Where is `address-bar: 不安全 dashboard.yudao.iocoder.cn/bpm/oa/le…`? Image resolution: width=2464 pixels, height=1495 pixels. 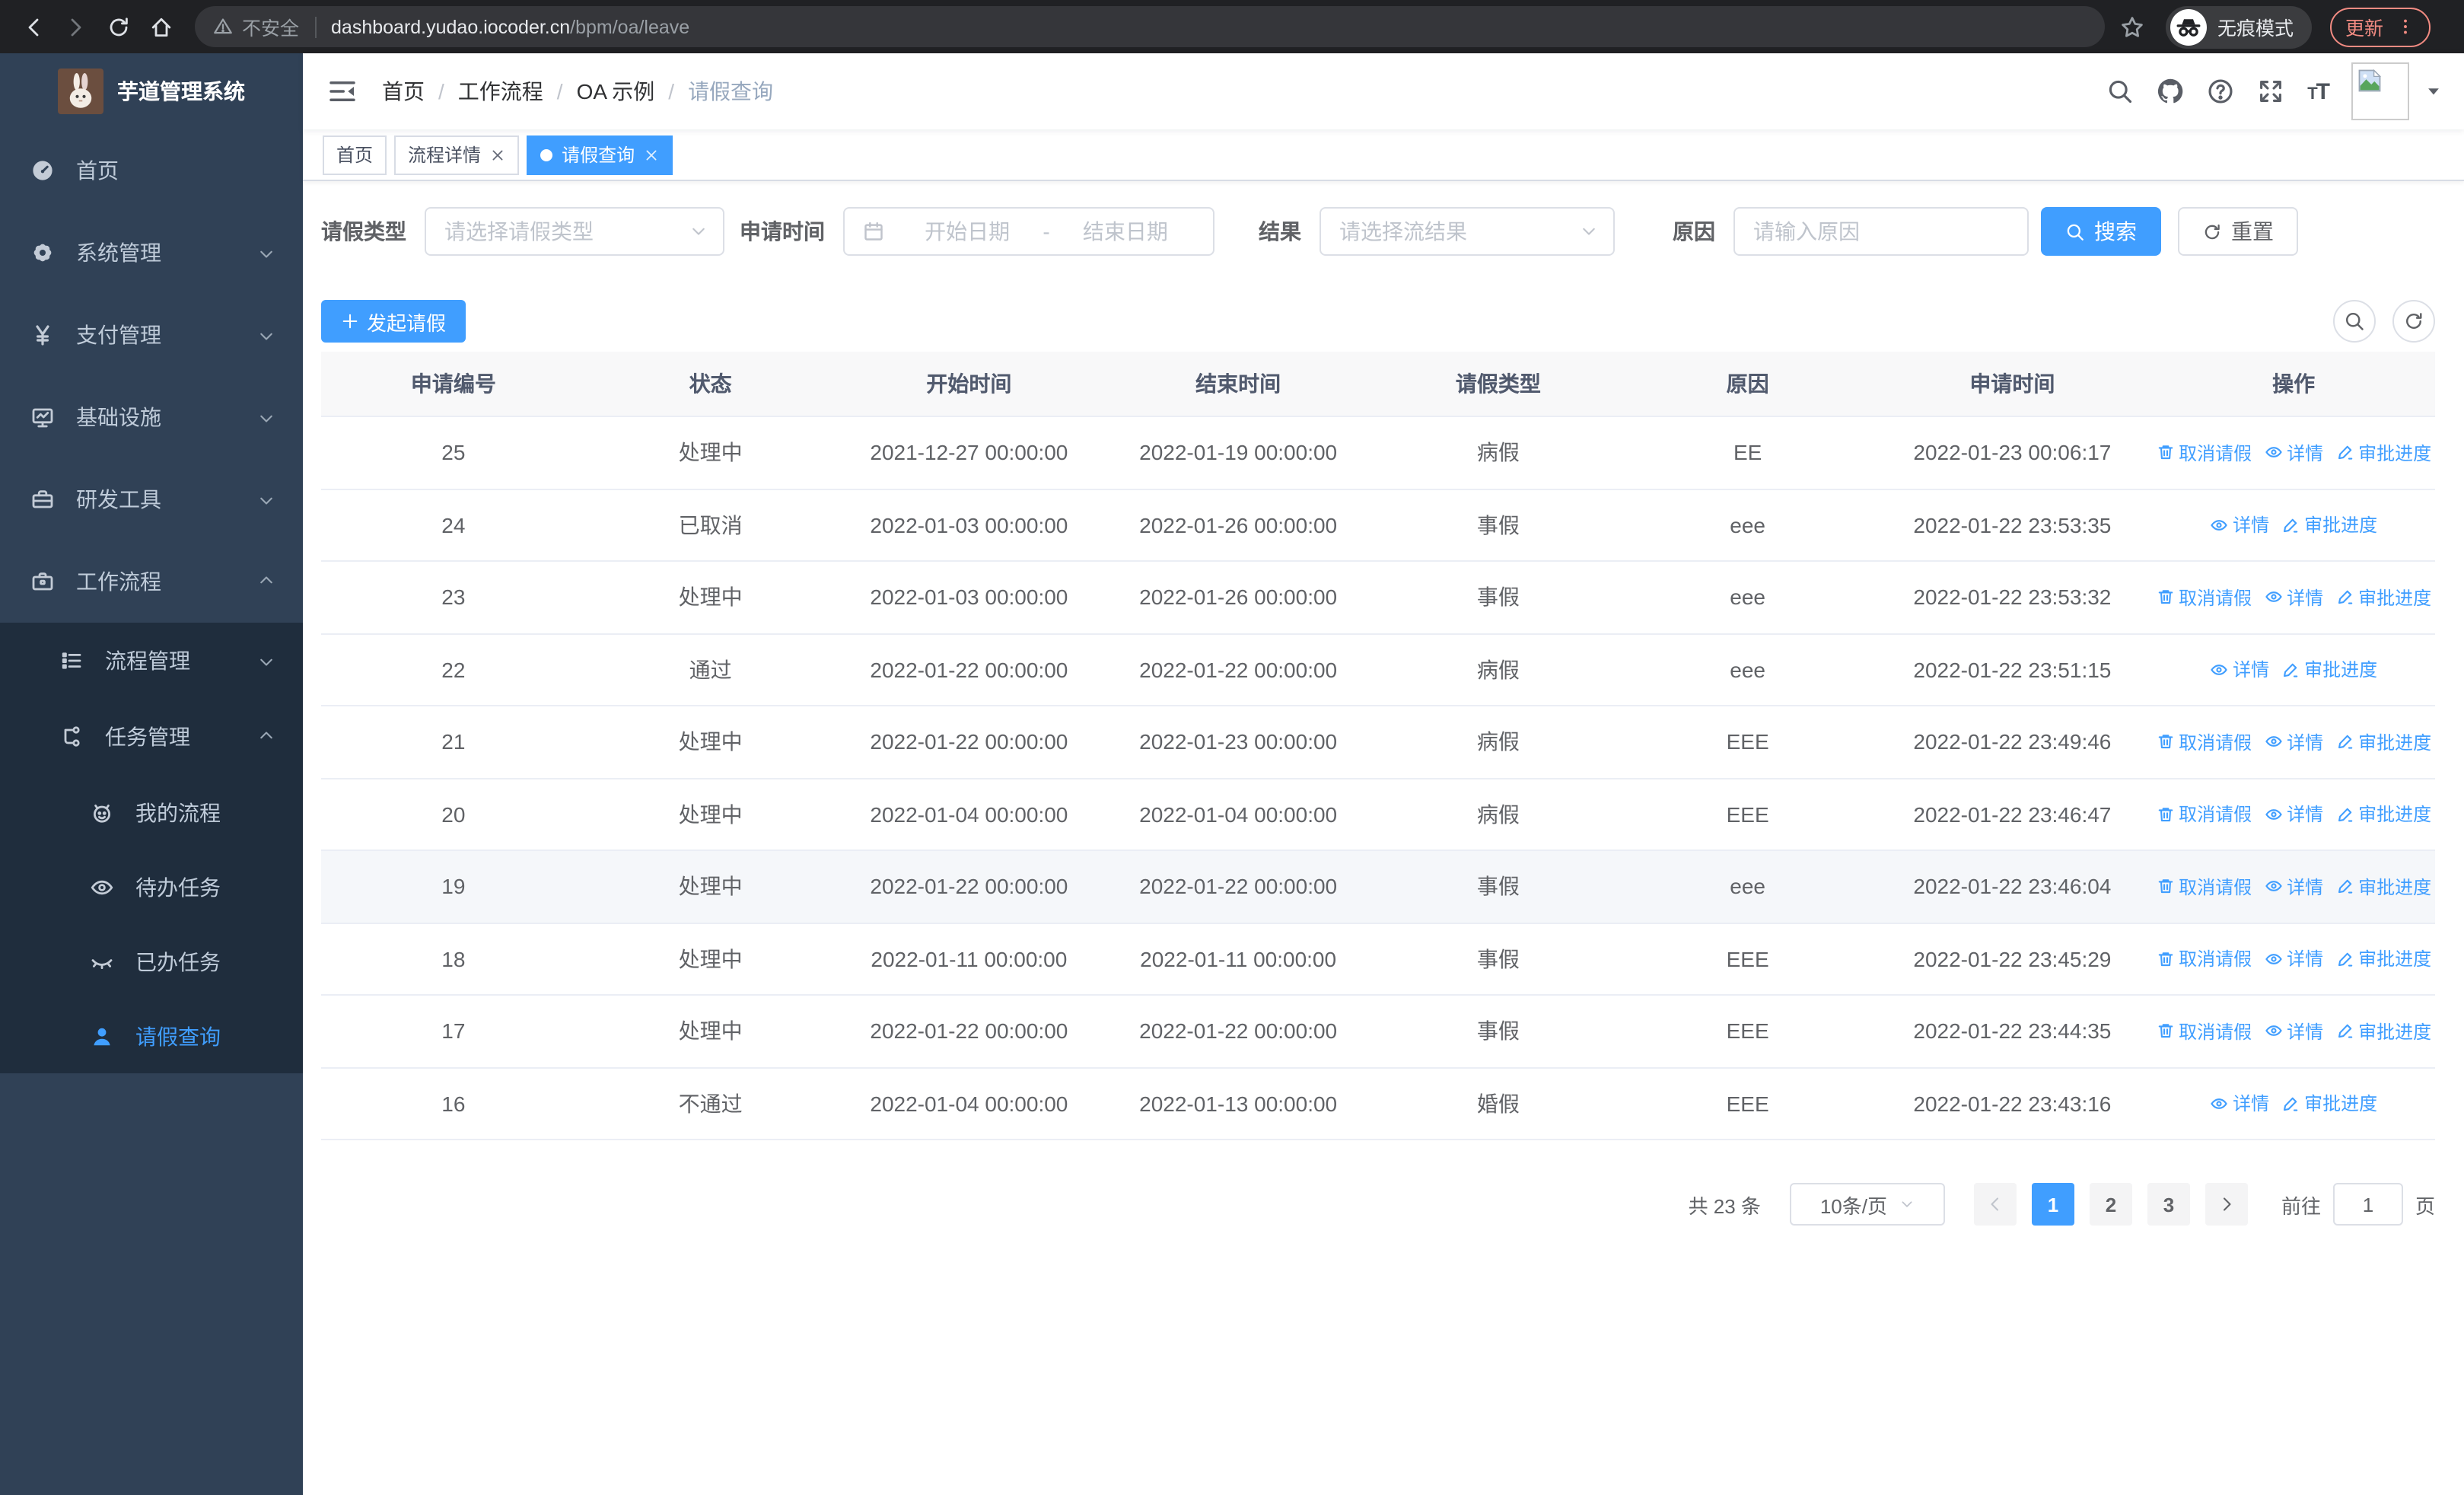
address-bar: 不安全 dashboard.yudao.iocoder.cn/bpm/oa/le… is located at coordinates (1150, 27).